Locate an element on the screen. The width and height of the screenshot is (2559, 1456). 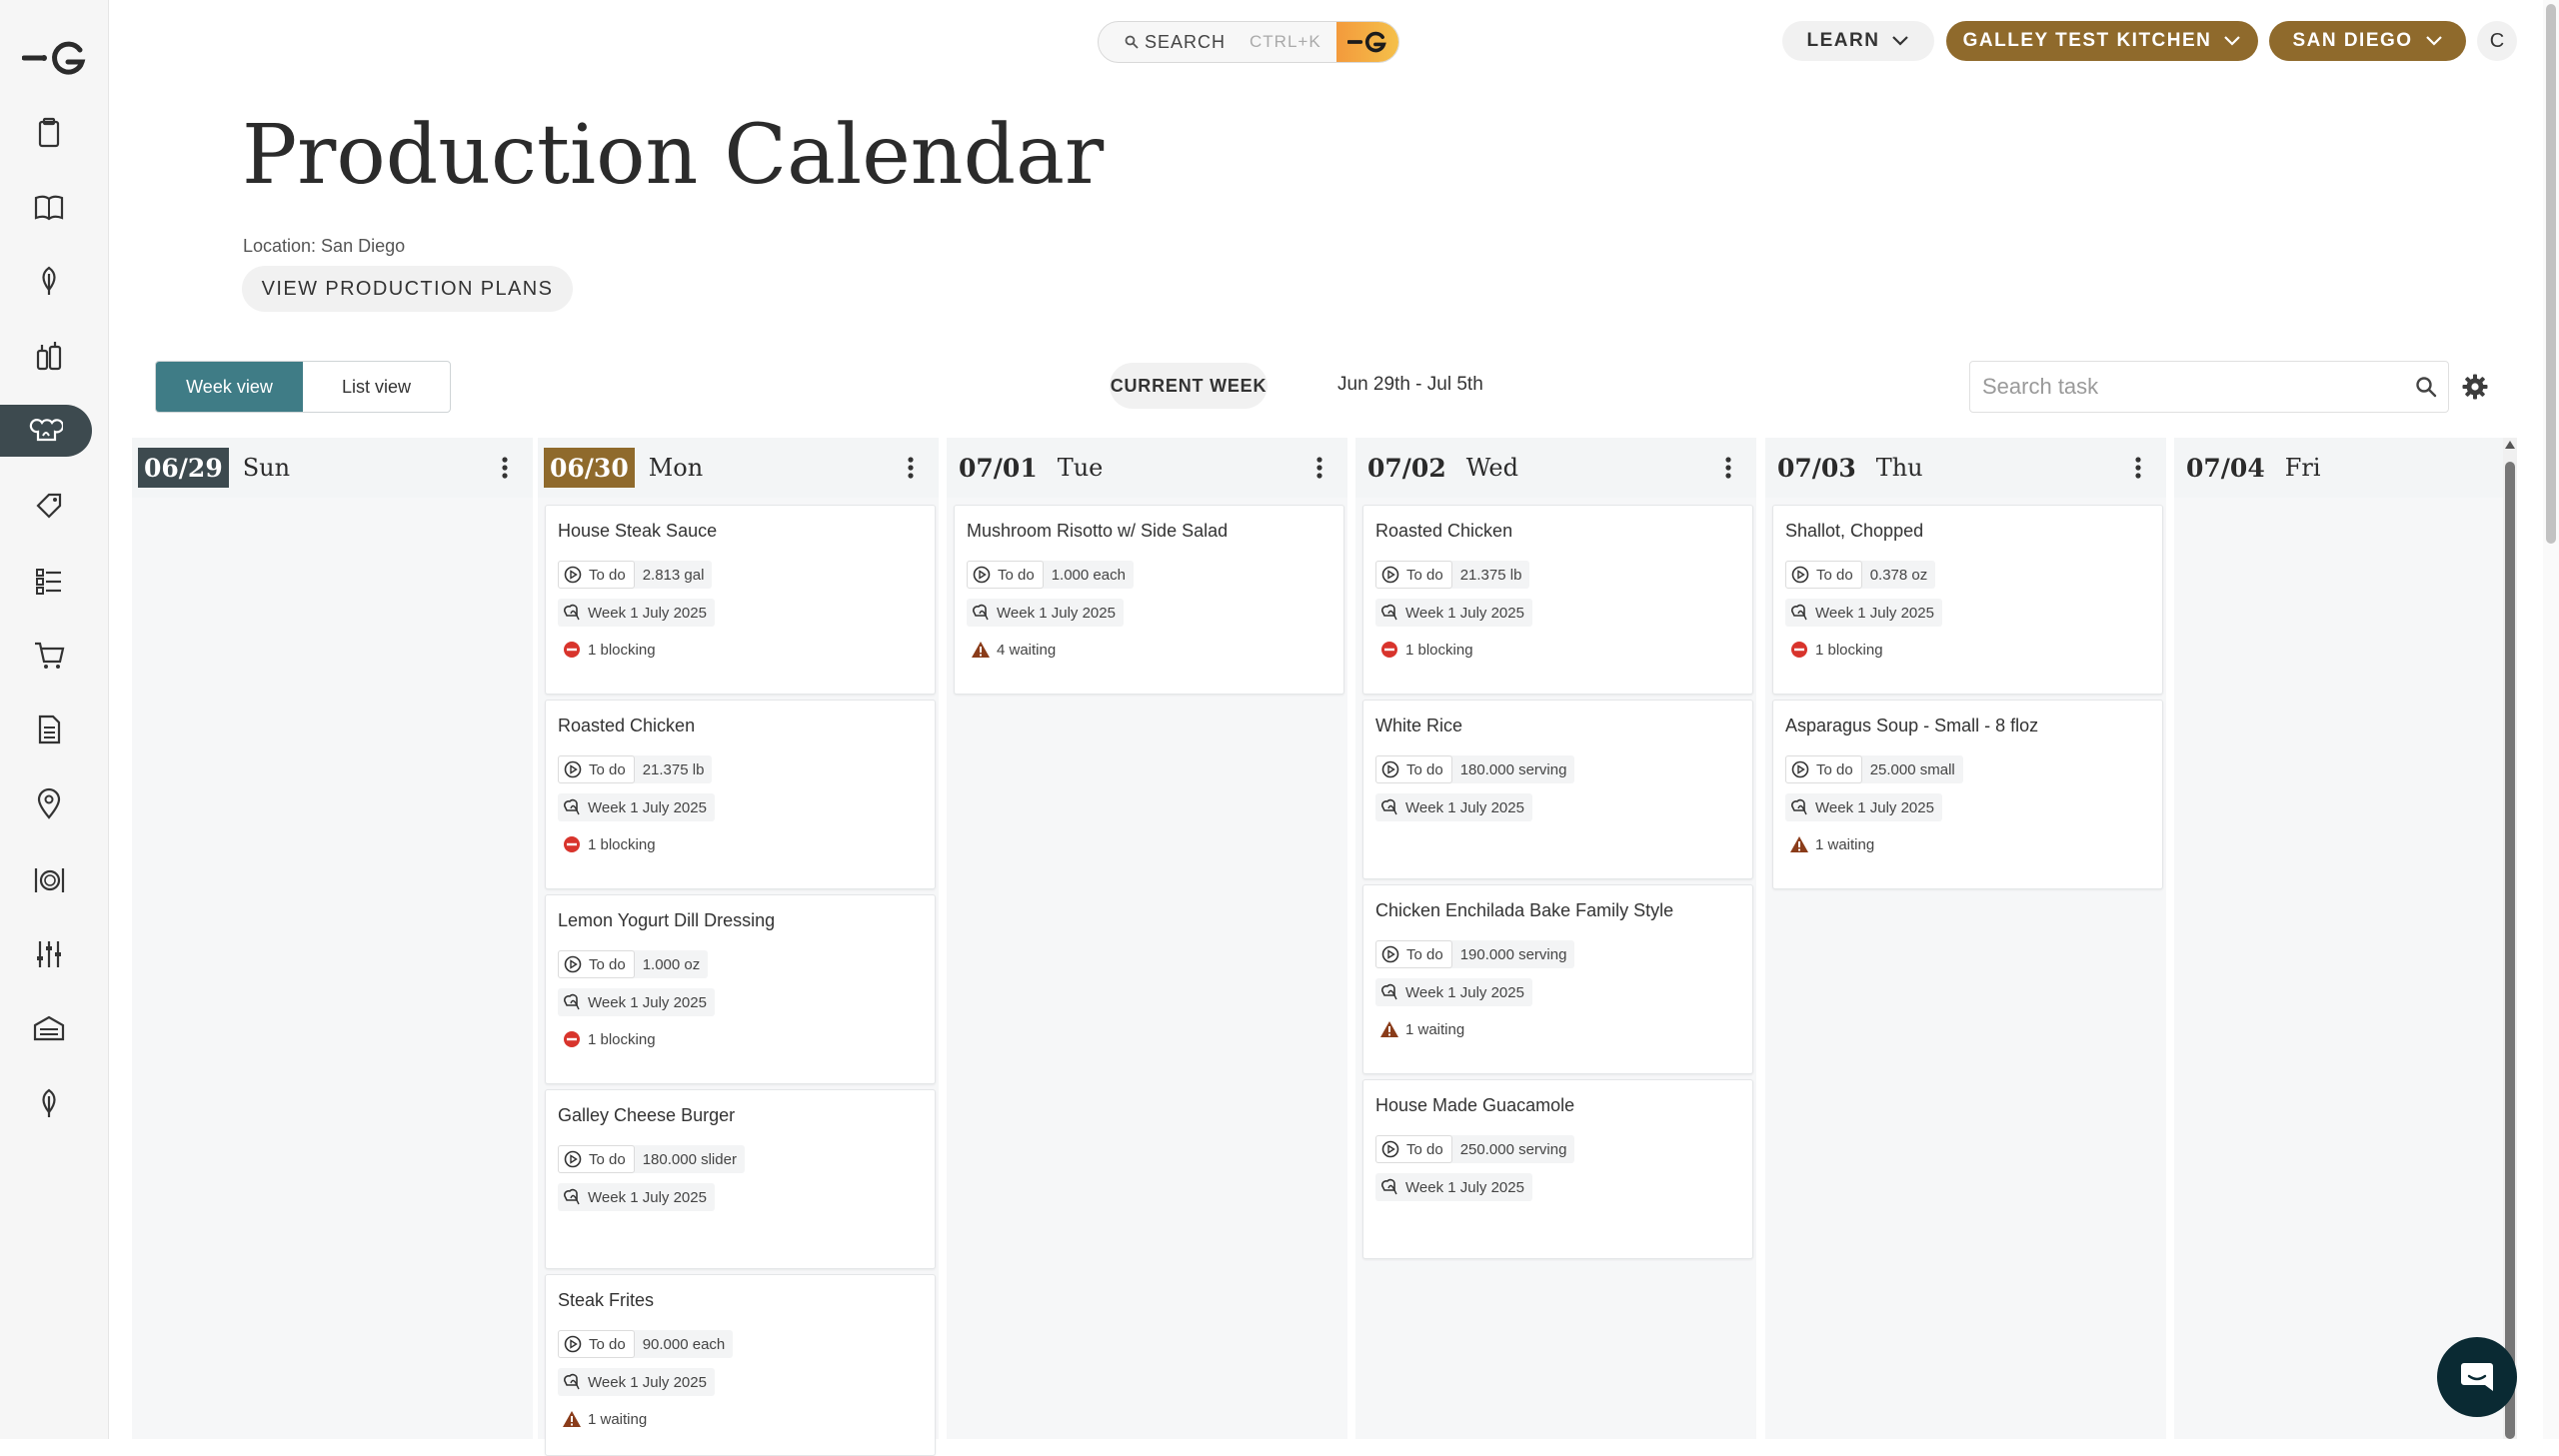
task-status-chip: To do 2.813 gal is located at coordinates (635, 575).